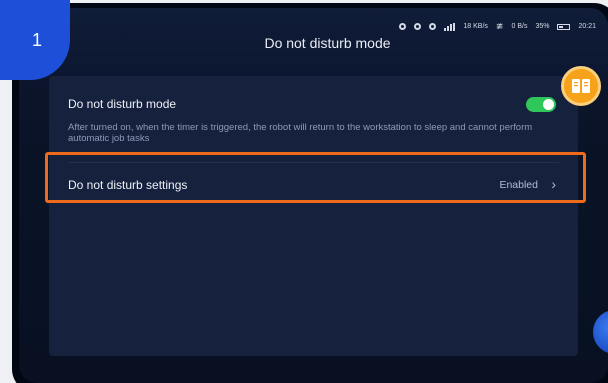  I want to click on book-icon, so click(581, 86).